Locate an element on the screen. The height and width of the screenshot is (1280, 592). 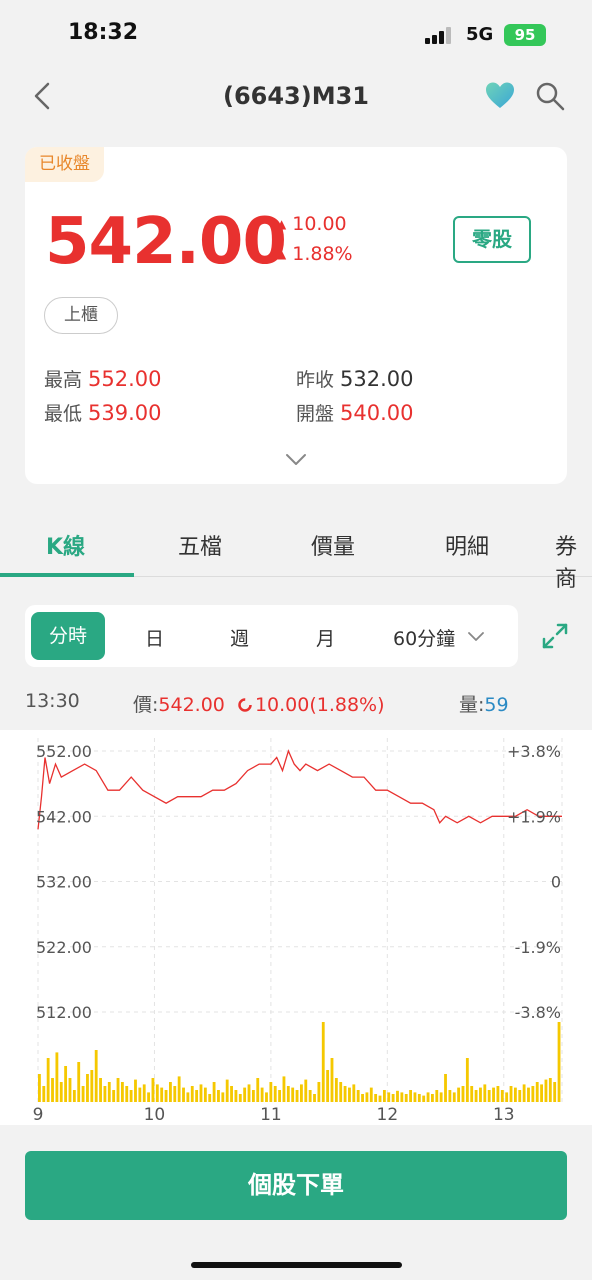
home-indicator is located at coordinates (296, 1265).